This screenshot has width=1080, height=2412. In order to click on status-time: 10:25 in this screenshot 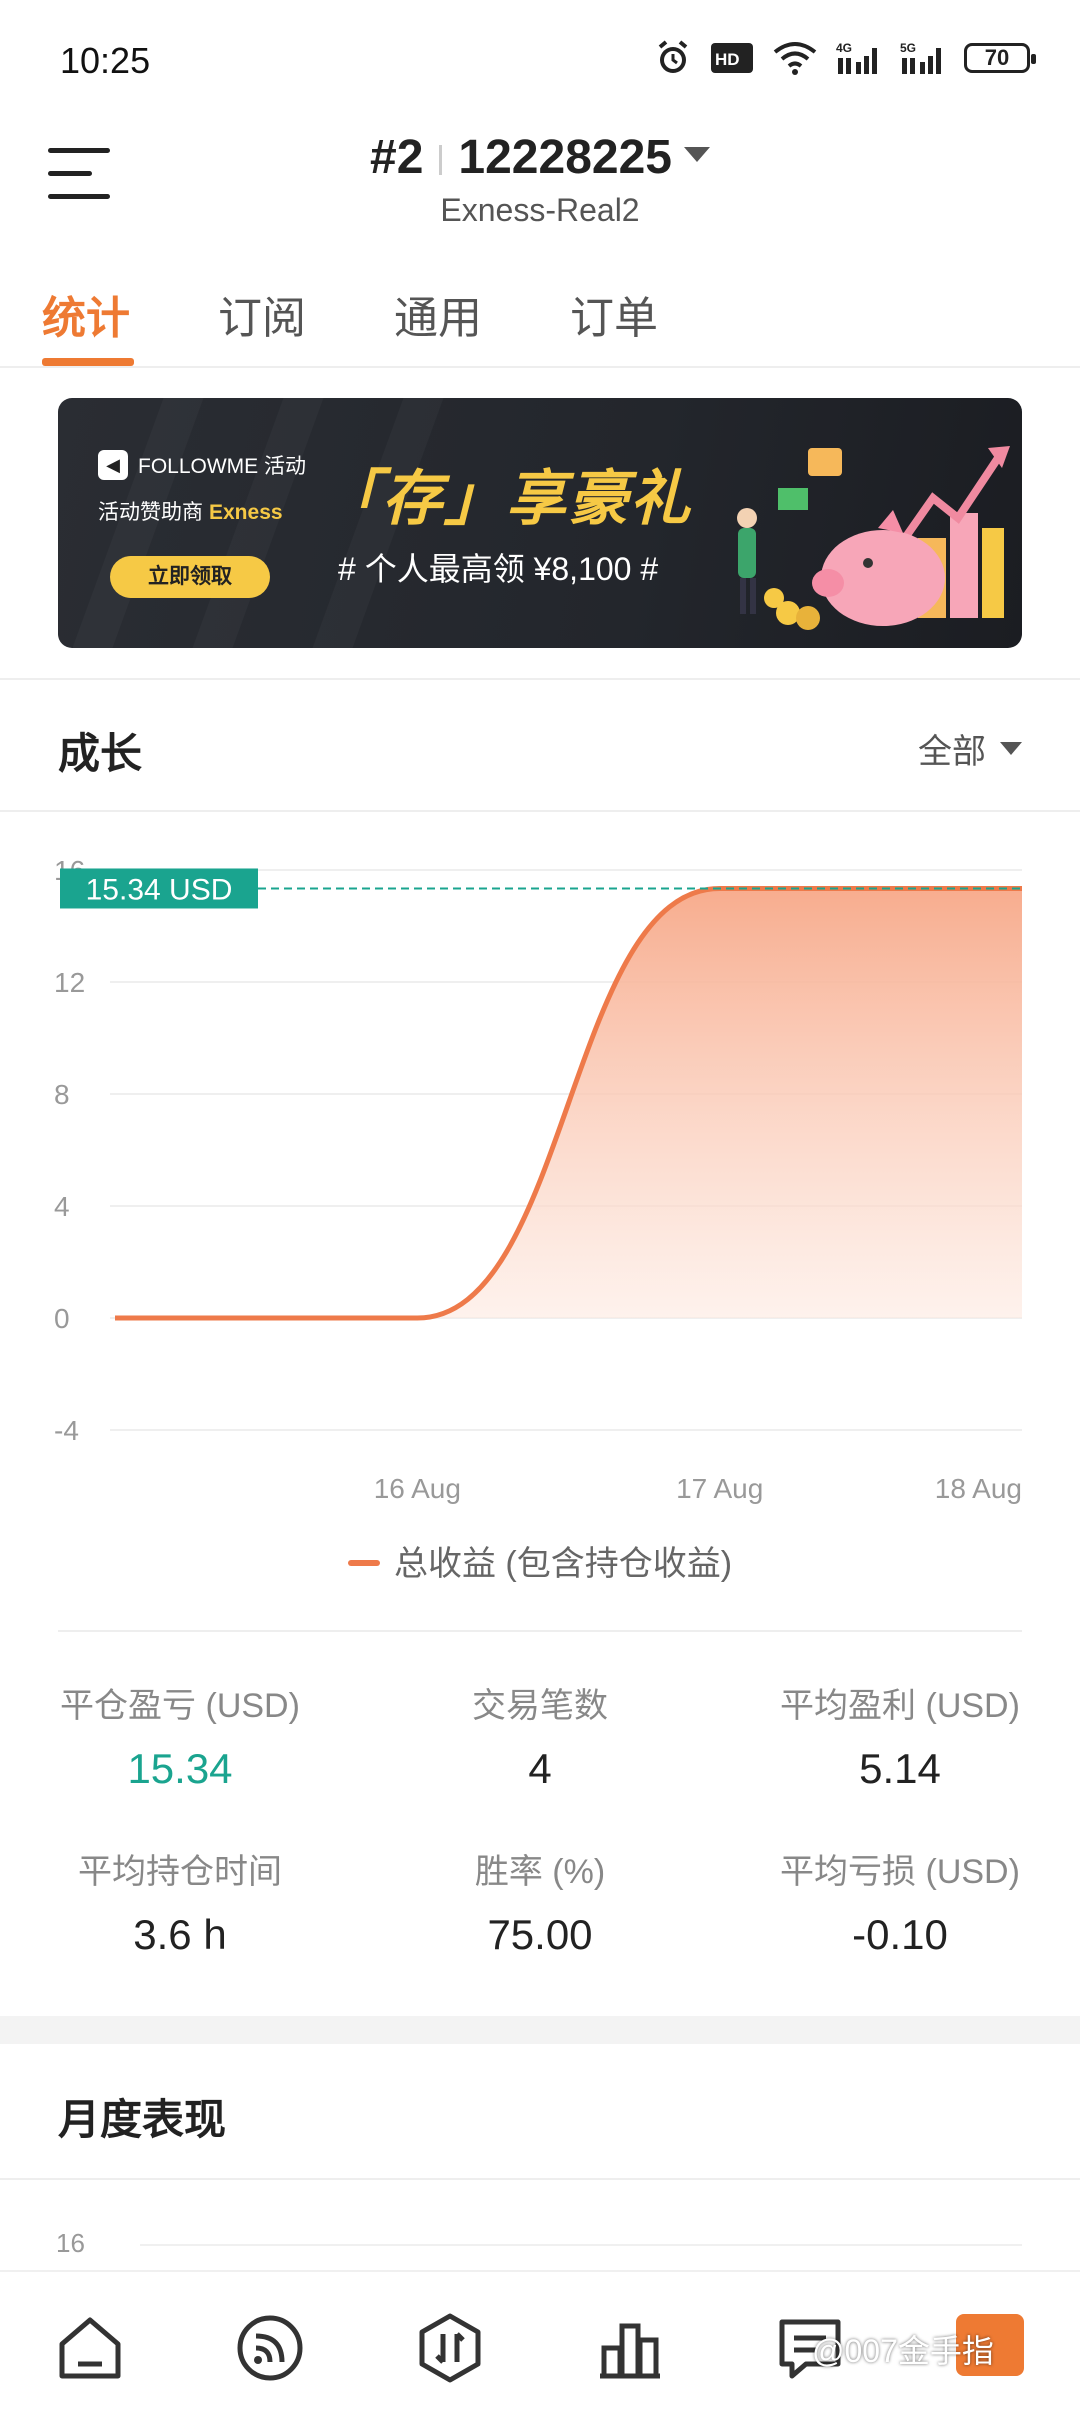, I will do `click(105, 60)`.